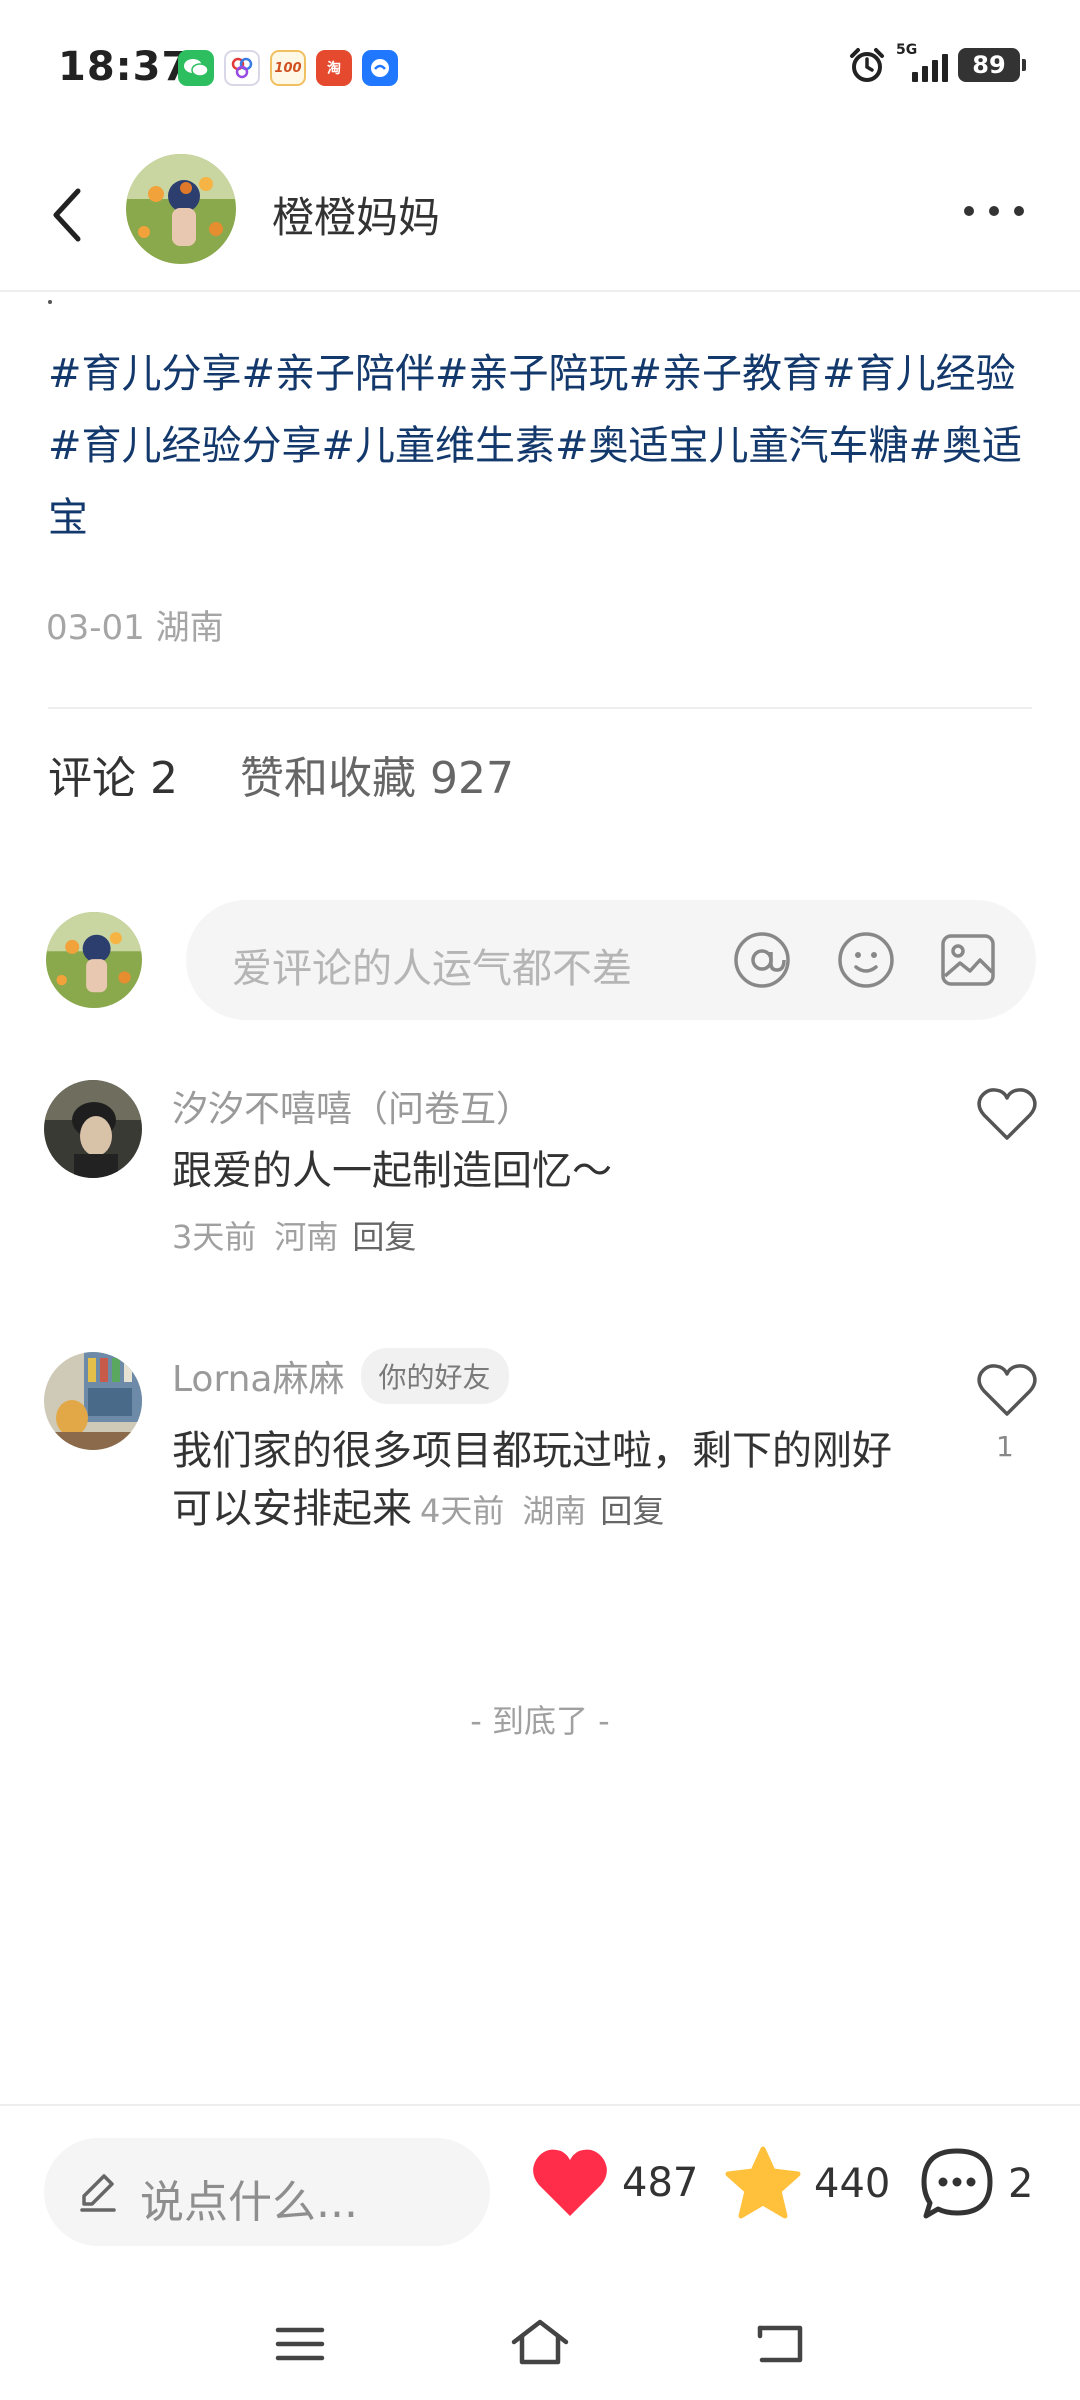 Image resolution: width=1080 pixels, height=2400 pixels. I want to click on comment-text: 我们家的很多项目都玩过啦，剩下的刚好可以安排起来 4天前 湖南 回复, so click(532, 1481).